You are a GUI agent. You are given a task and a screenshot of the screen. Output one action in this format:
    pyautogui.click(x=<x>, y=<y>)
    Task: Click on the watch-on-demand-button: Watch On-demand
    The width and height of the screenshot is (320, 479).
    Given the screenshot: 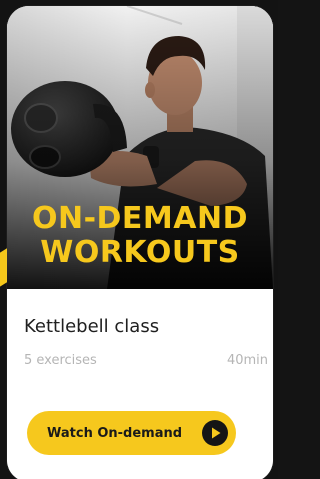 What is the action you would take?
    pyautogui.click(x=131, y=433)
    